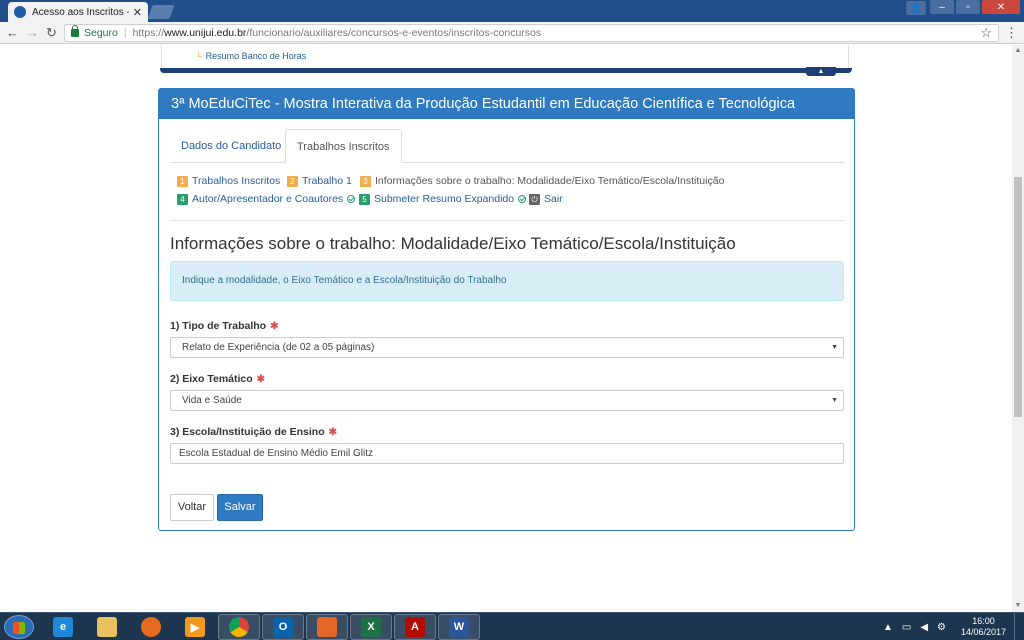 The height and width of the screenshot is (640, 1024). I want to click on step-label: Submeter Resumo Expandido, so click(444, 199).